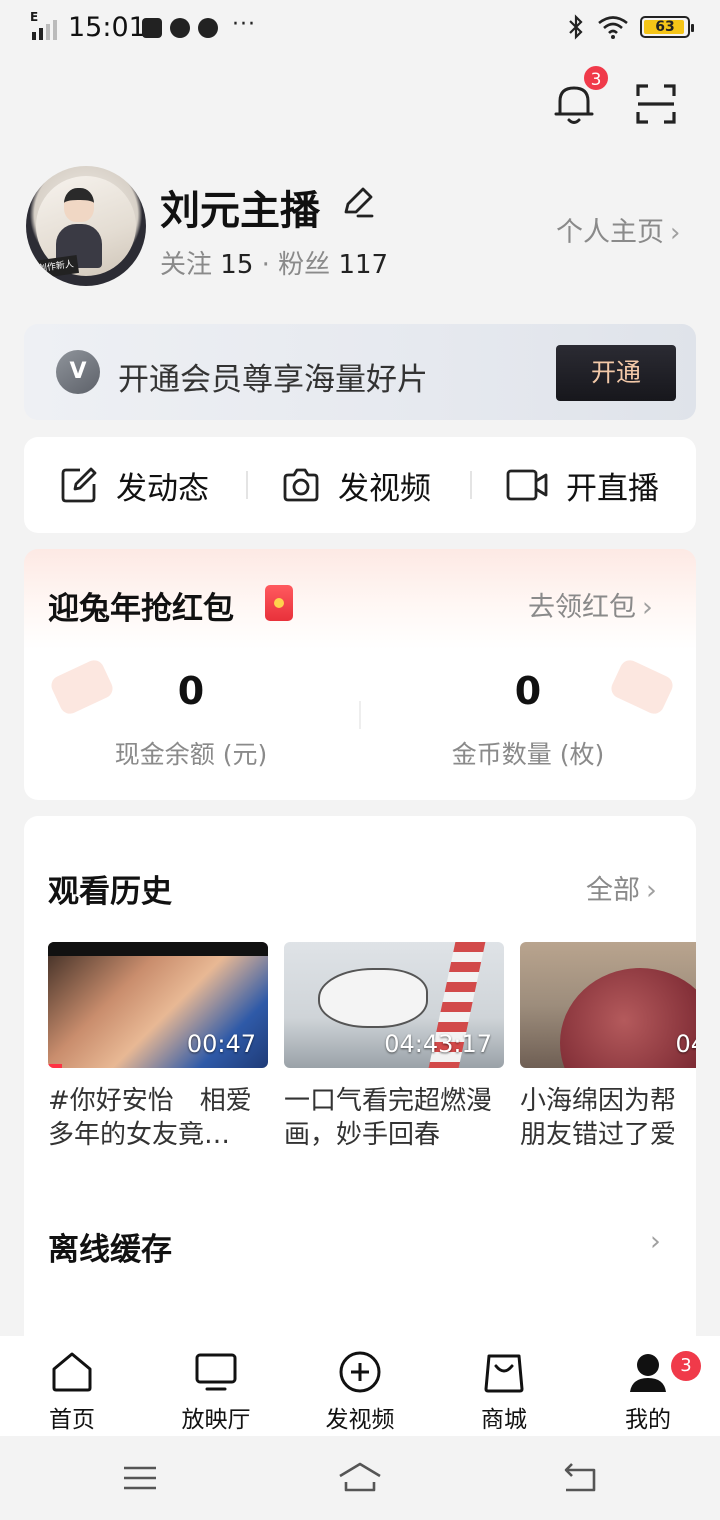  I want to click on post-status-button: 发动态, so click(134, 486).